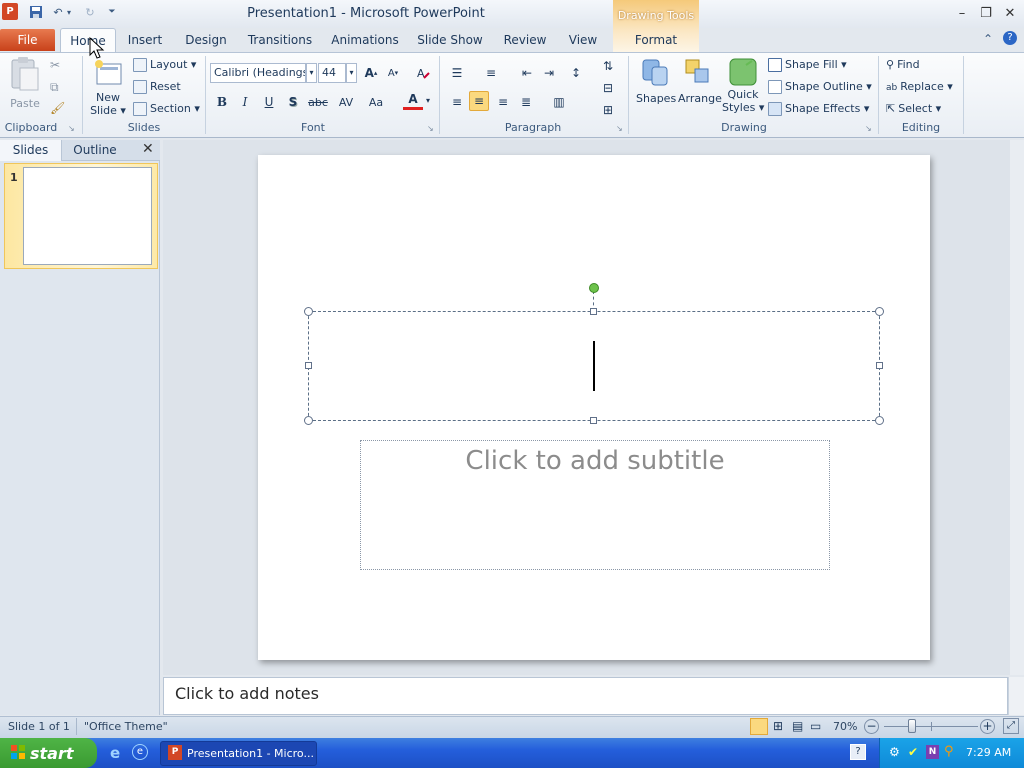 This screenshot has width=1024, height=768. I want to click on tab-slides: Slides, so click(31, 150).